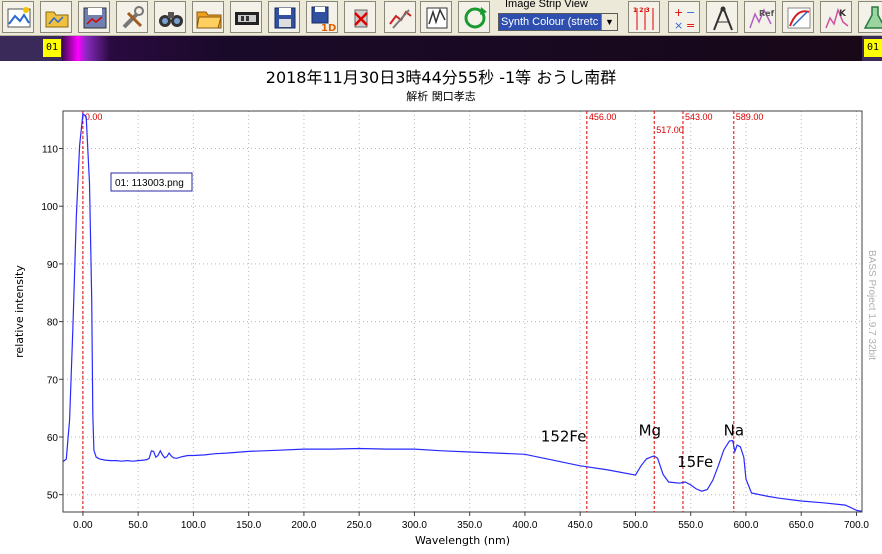 The image size is (882, 554). I want to click on x-tick-label: 500.0, so click(635, 525).